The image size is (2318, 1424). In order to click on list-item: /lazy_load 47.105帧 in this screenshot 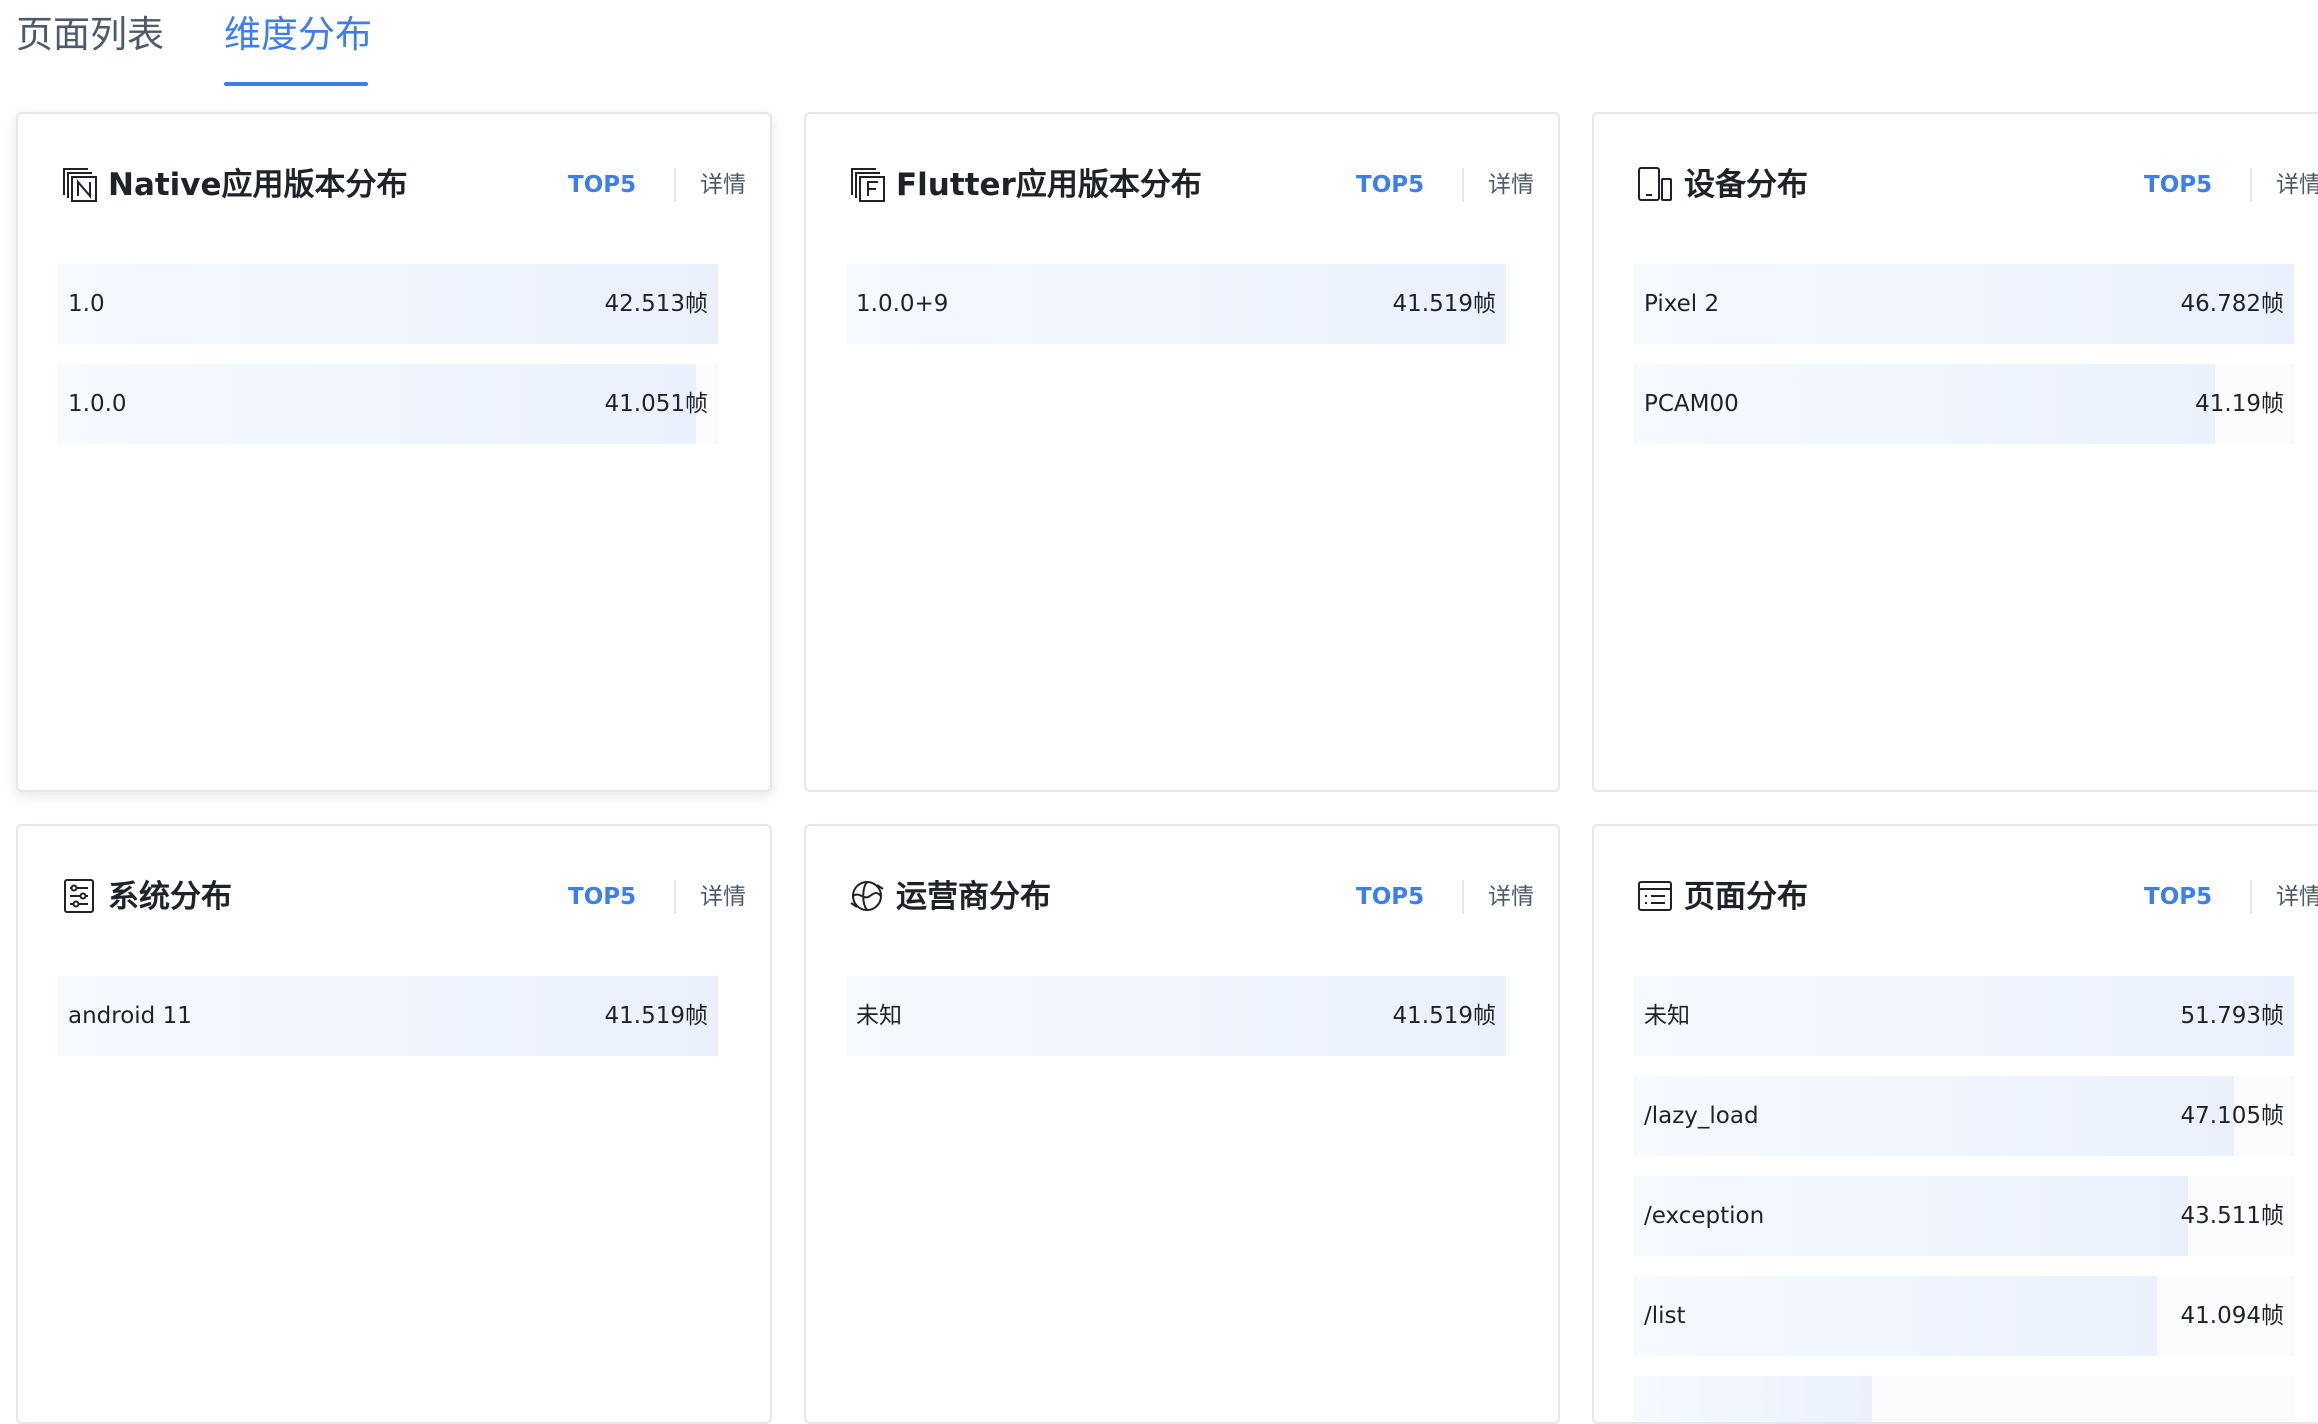, I will do `click(1964, 1116)`.